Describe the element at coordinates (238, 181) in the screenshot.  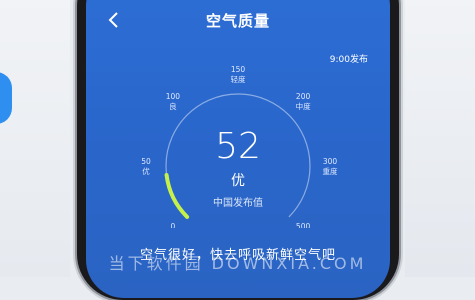
I see `aqi-level: 优` at that location.